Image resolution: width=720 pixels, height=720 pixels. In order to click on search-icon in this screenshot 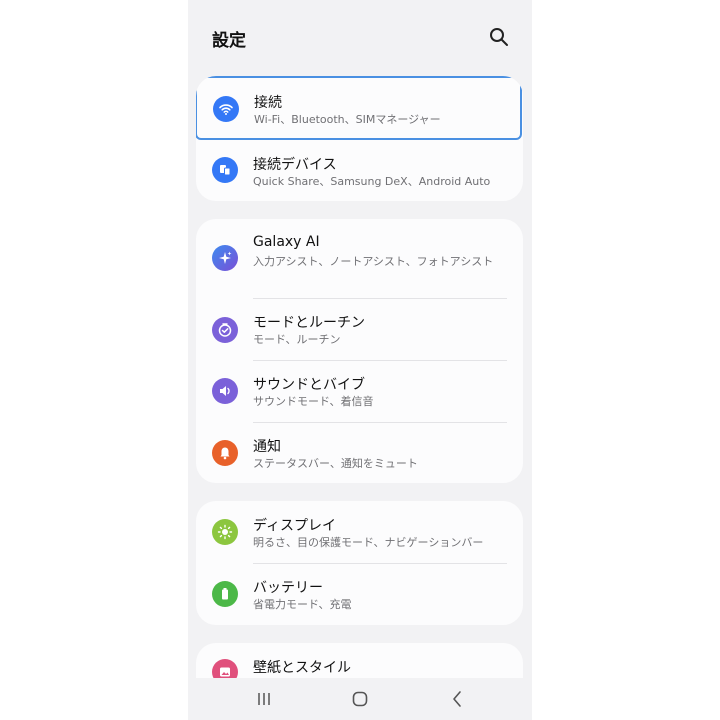, I will do `click(499, 37)`.